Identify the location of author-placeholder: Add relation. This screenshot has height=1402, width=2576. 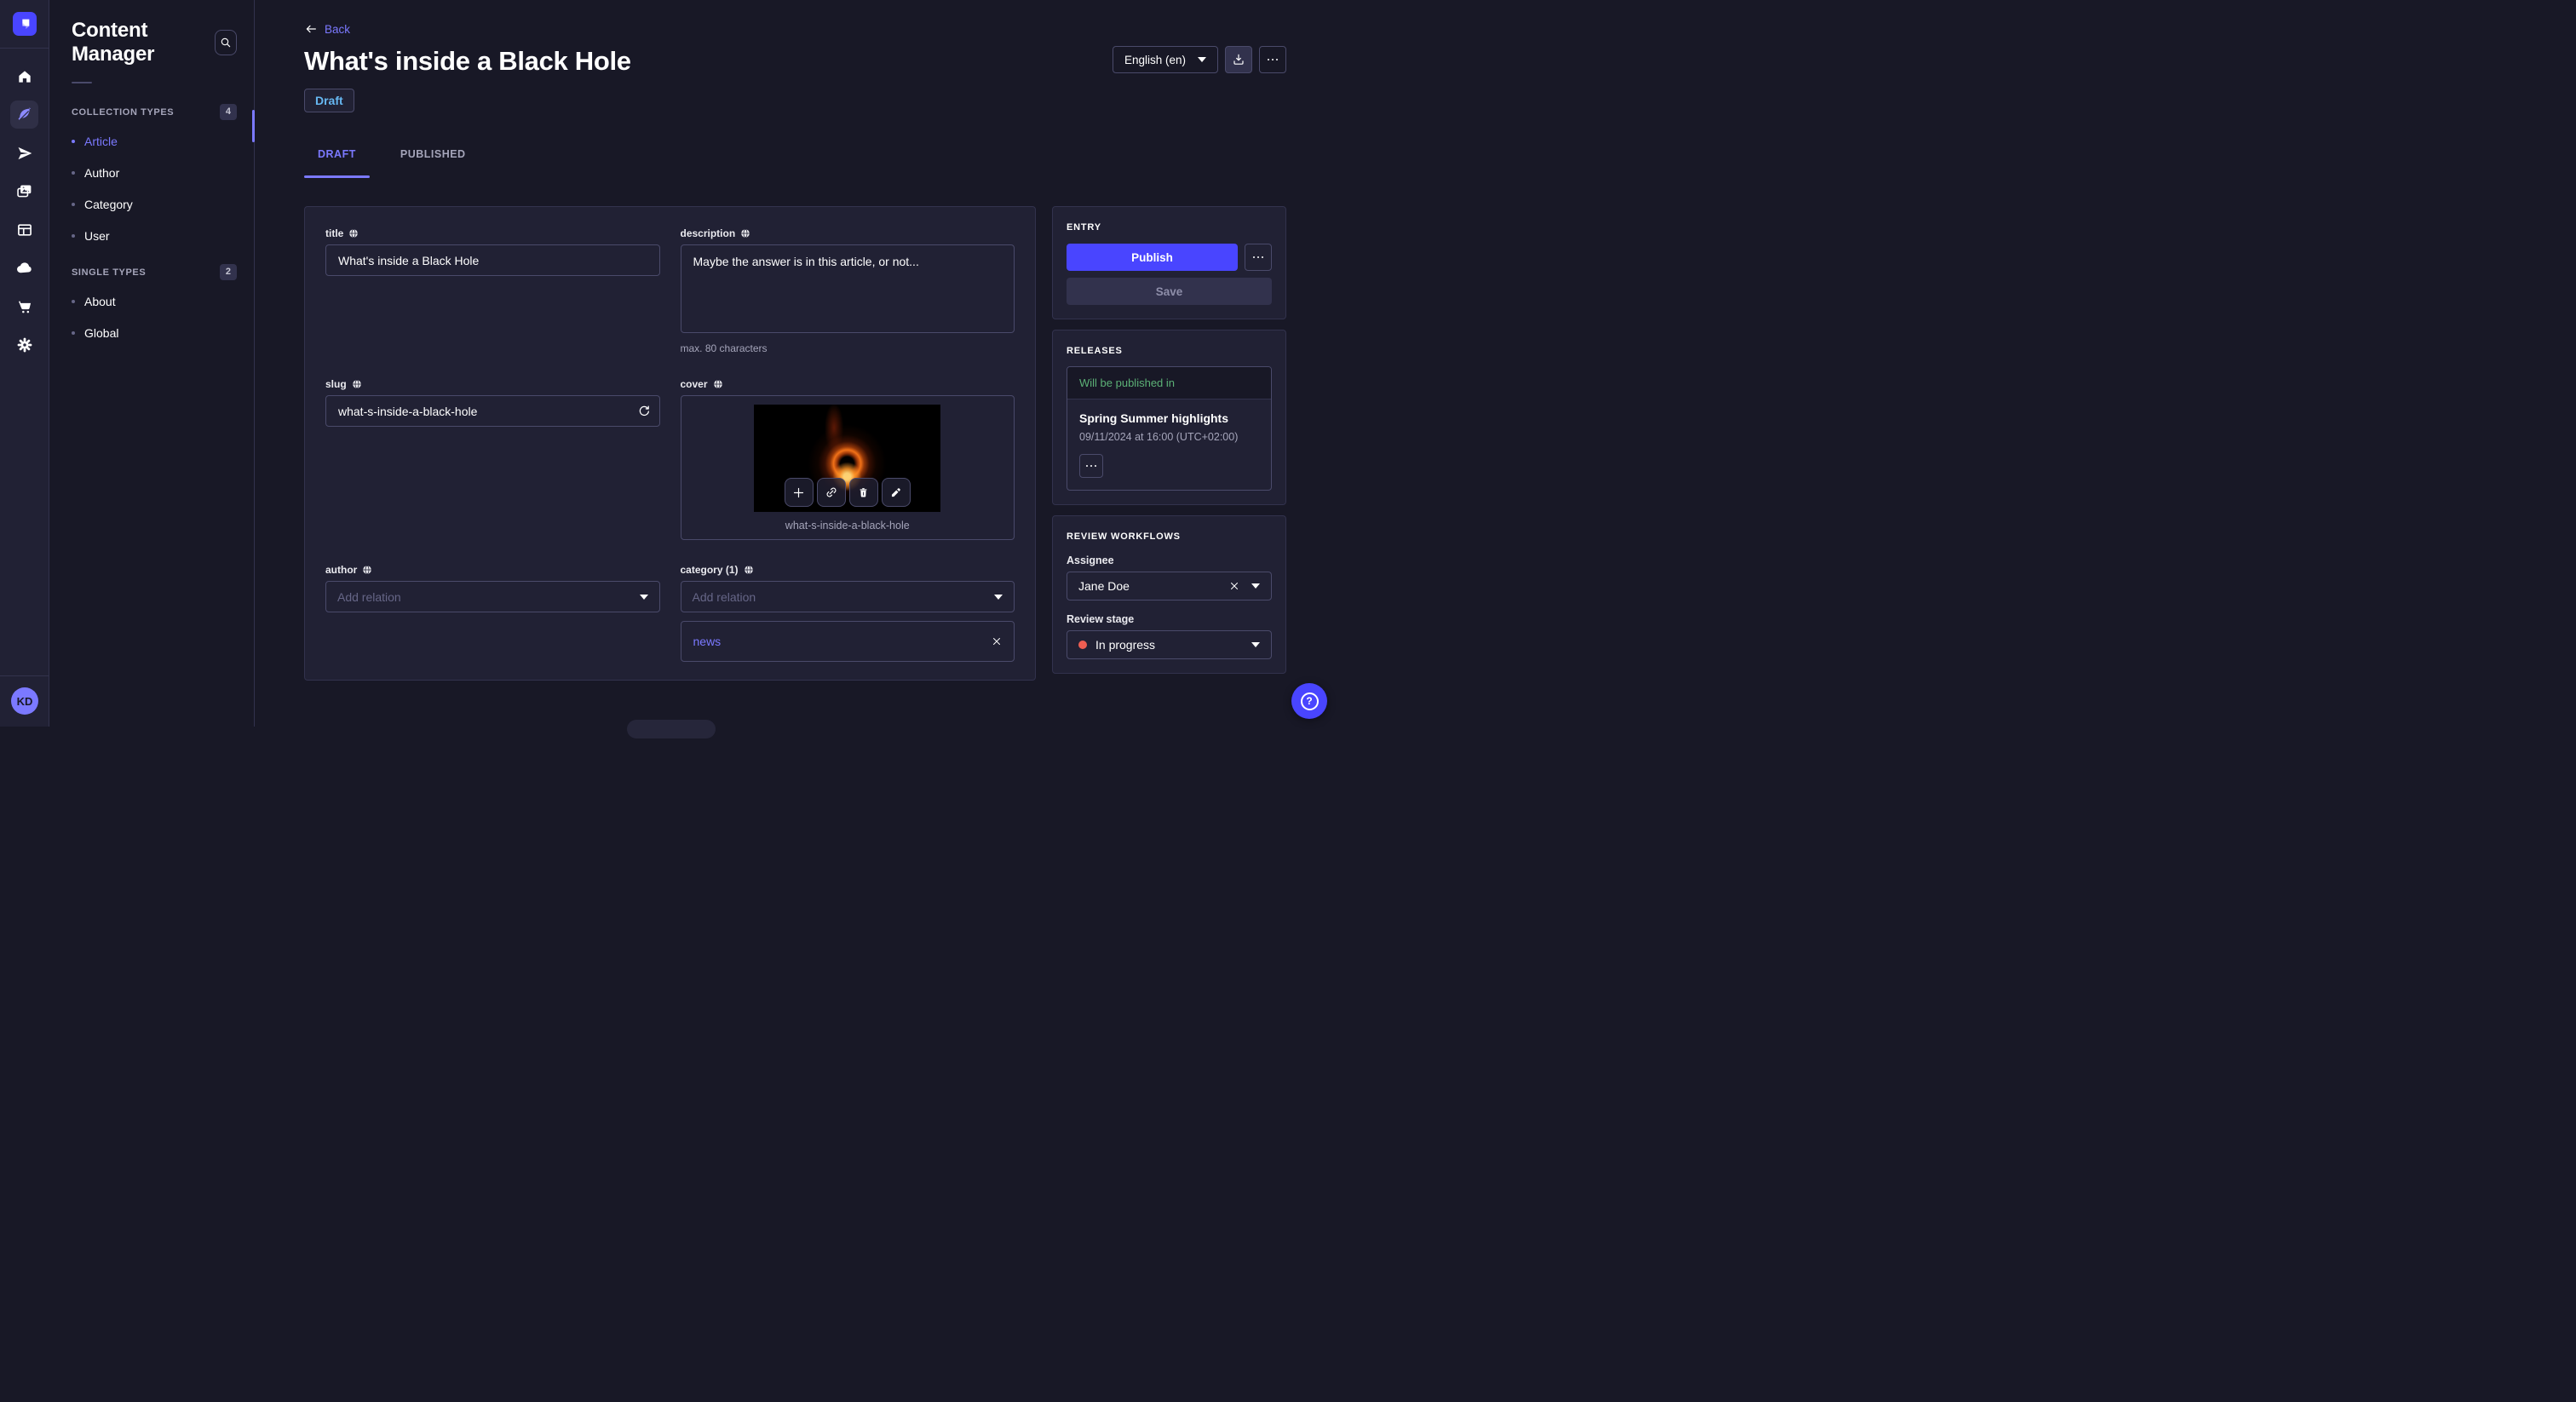
(369, 596).